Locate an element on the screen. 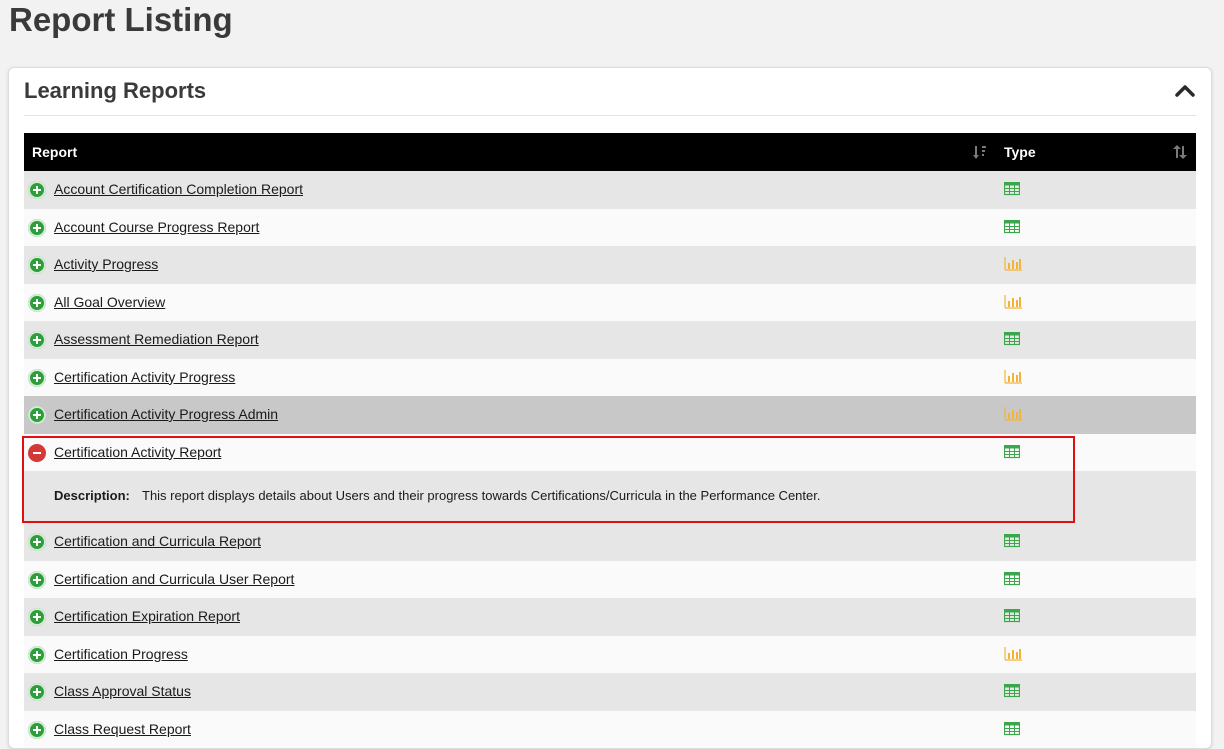 Image resolution: width=1224 pixels, height=749 pixels. table-row: Class Request Report is located at coordinates (610, 729).